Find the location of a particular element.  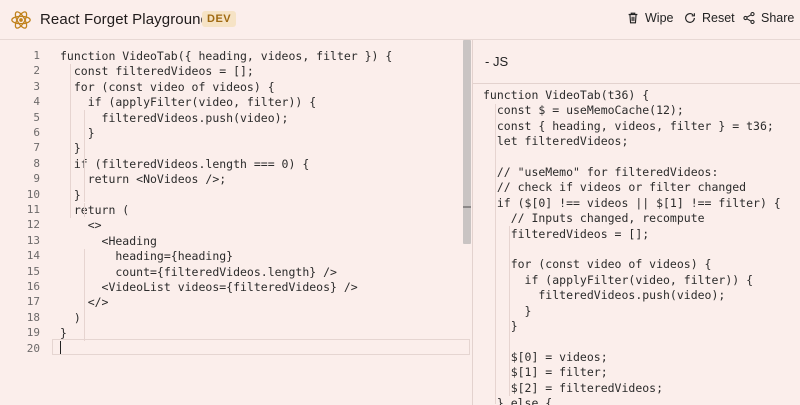

line-number: 20 is located at coordinates (33, 348).